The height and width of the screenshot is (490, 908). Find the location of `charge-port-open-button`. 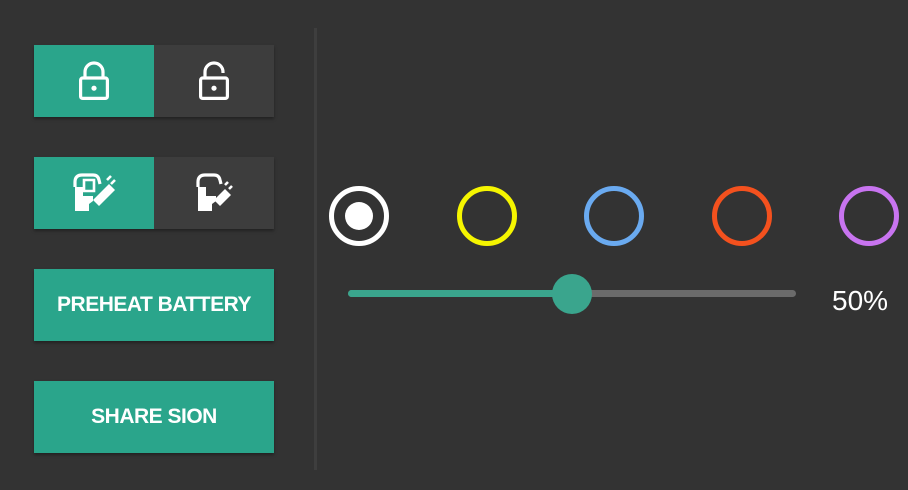

charge-port-open-button is located at coordinates (94, 193).